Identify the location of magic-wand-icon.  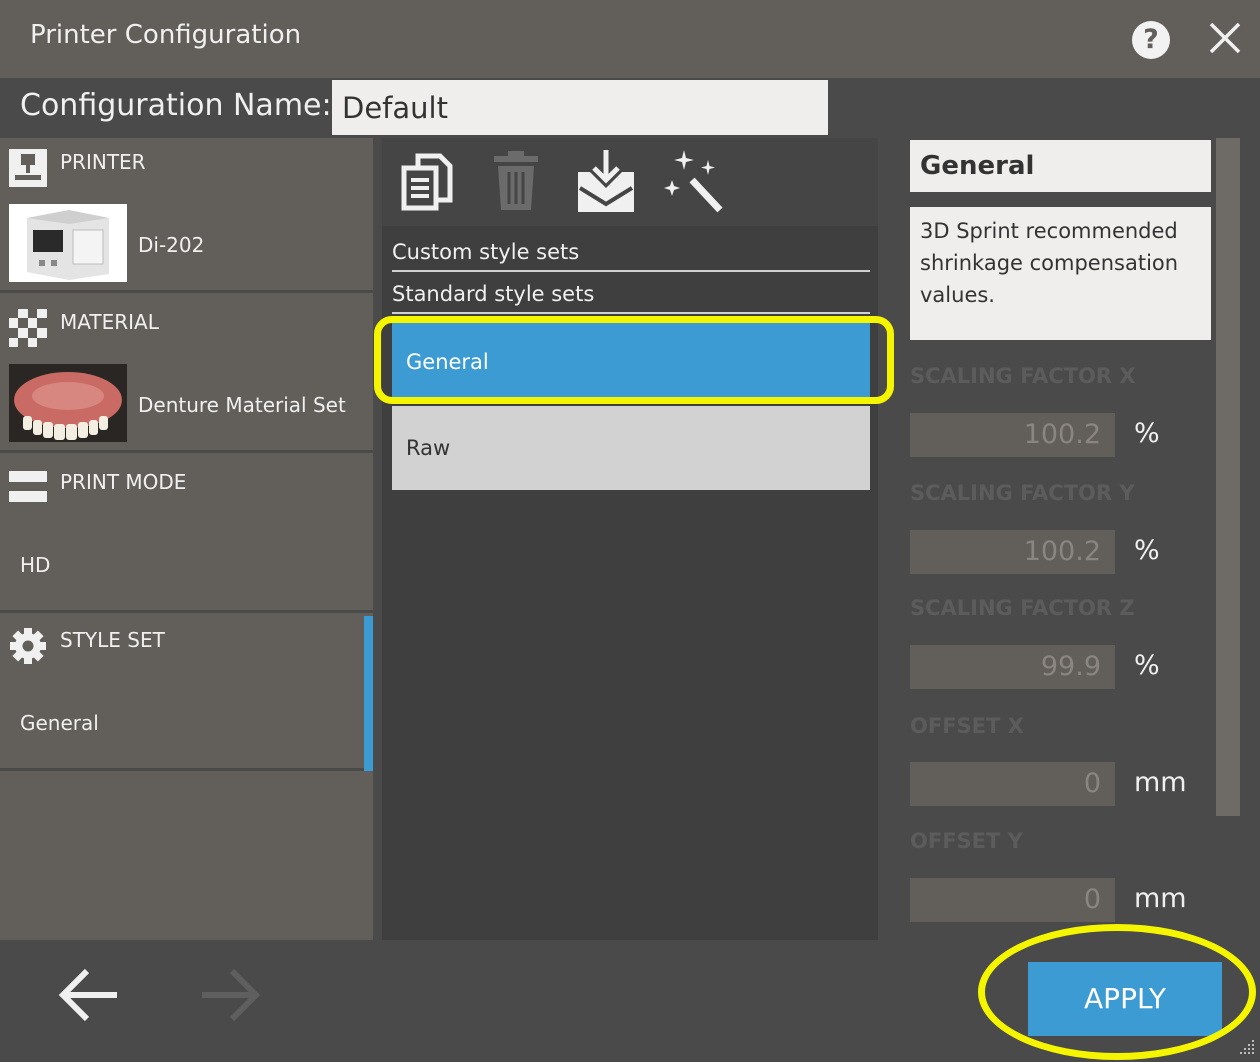
(694, 181).